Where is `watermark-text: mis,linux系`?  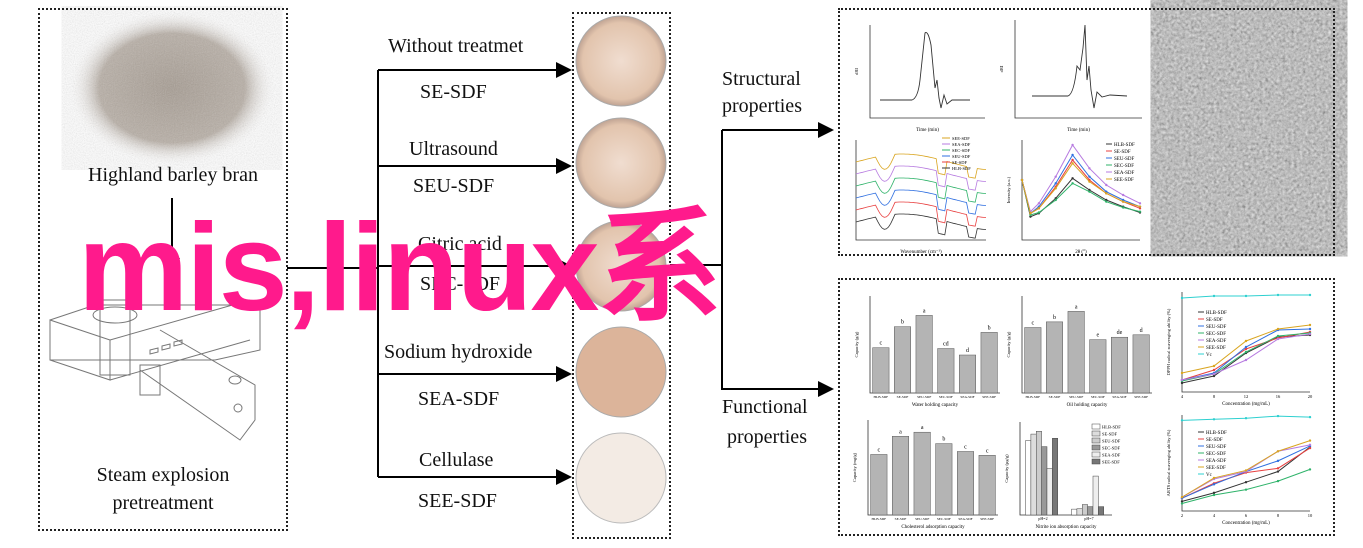
watermark-text: mis,linux系 is located at coordinates (399, 268).